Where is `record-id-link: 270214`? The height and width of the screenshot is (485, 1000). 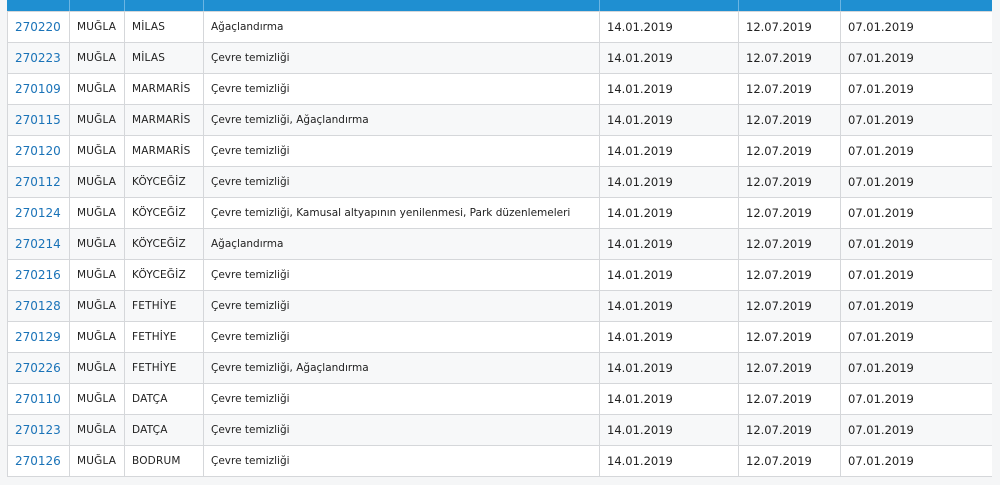 record-id-link: 270214 is located at coordinates (38, 244).